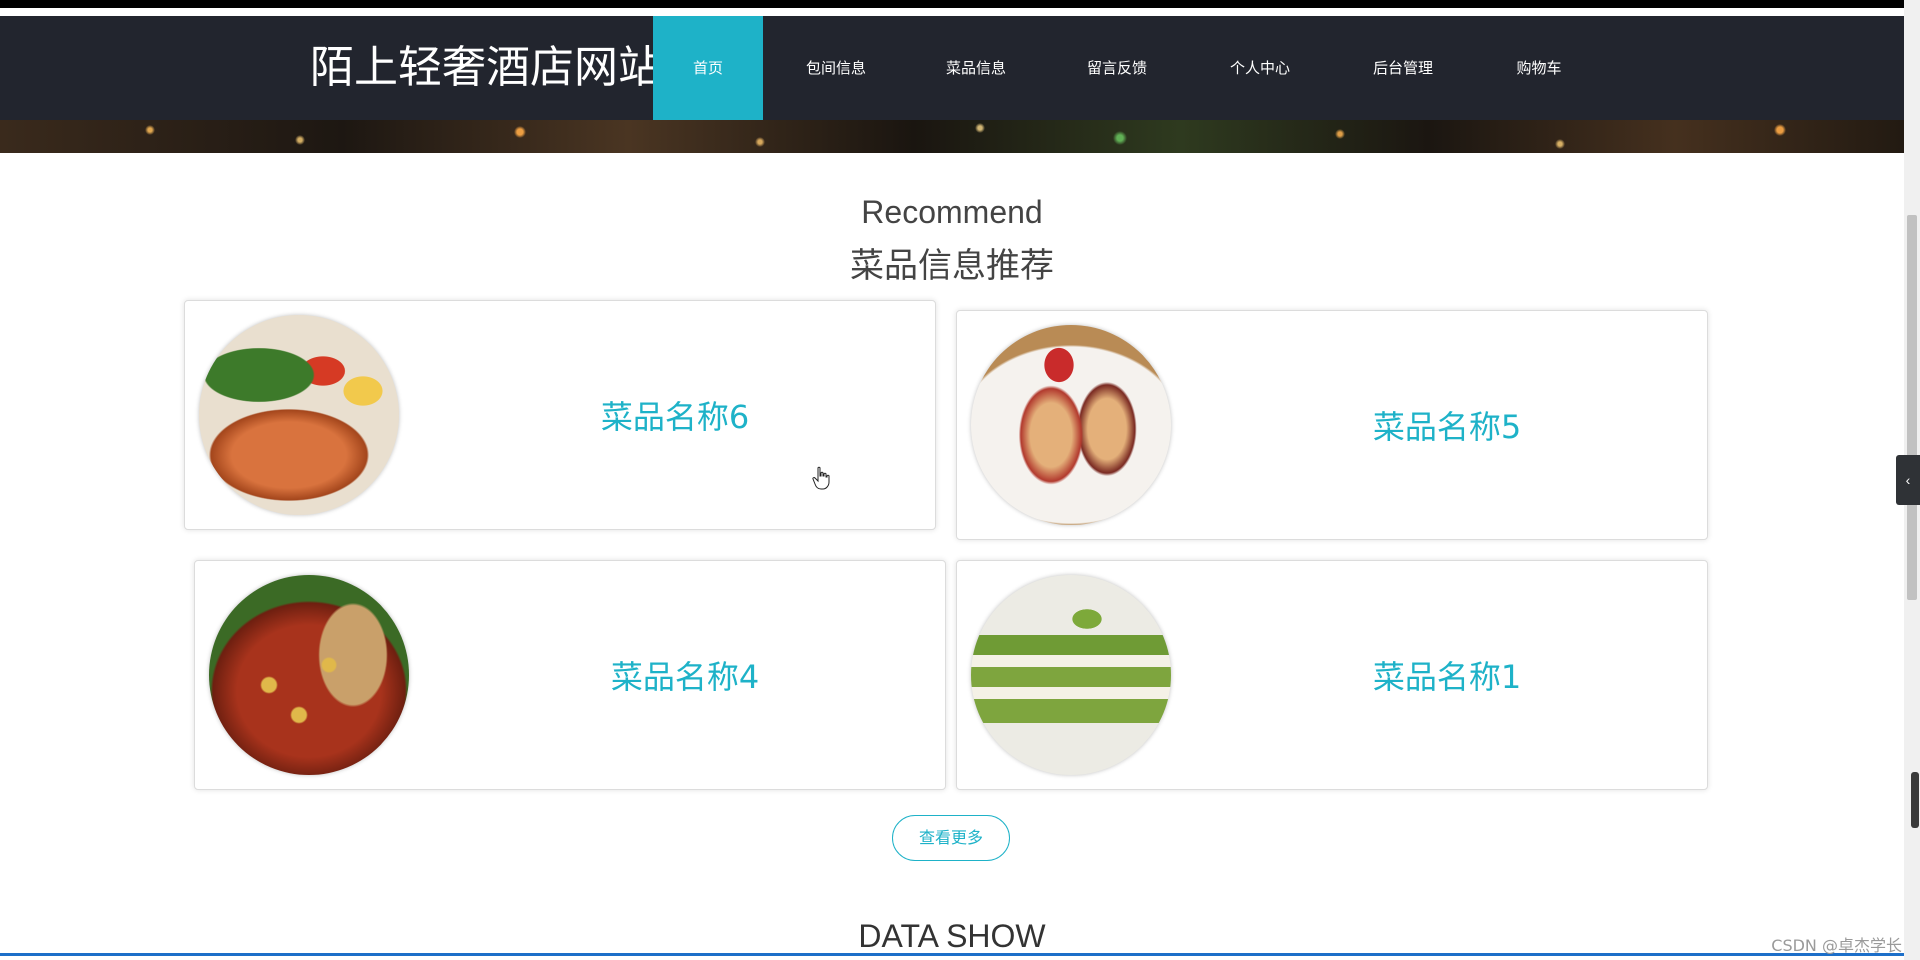 The image size is (1920, 960). What do you see at coordinates (708, 68) in the screenshot?
I see `nav-item-home: 首页` at bounding box center [708, 68].